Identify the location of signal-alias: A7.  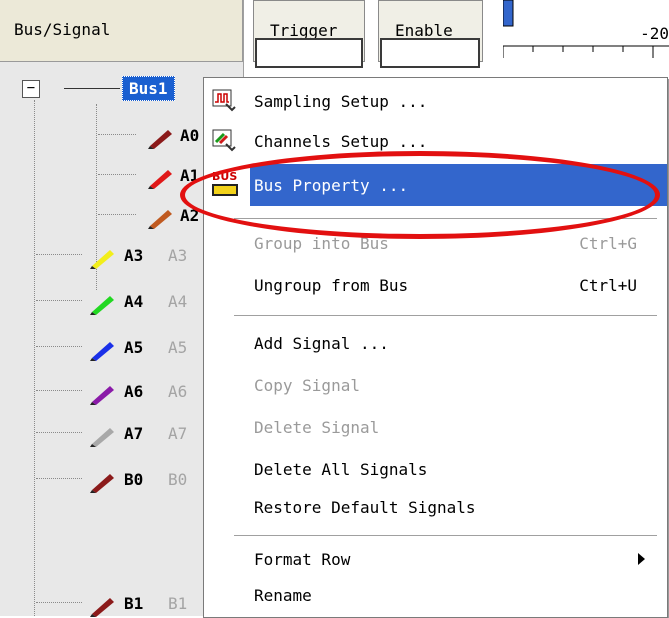
(178, 433).